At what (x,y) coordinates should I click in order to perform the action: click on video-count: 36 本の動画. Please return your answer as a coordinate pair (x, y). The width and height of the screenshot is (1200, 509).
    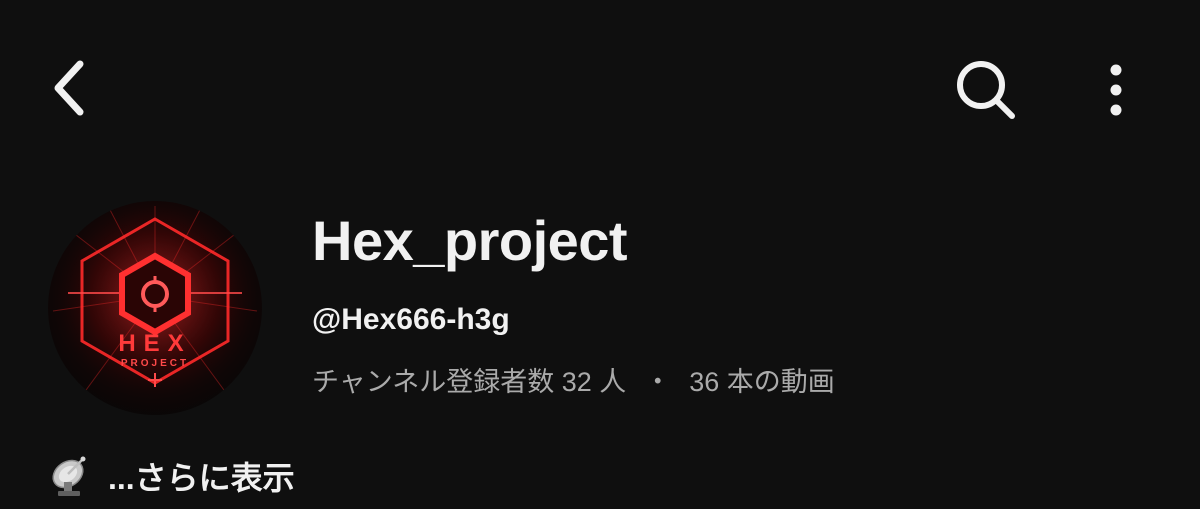
    Looking at the image, I should click on (762, 382).